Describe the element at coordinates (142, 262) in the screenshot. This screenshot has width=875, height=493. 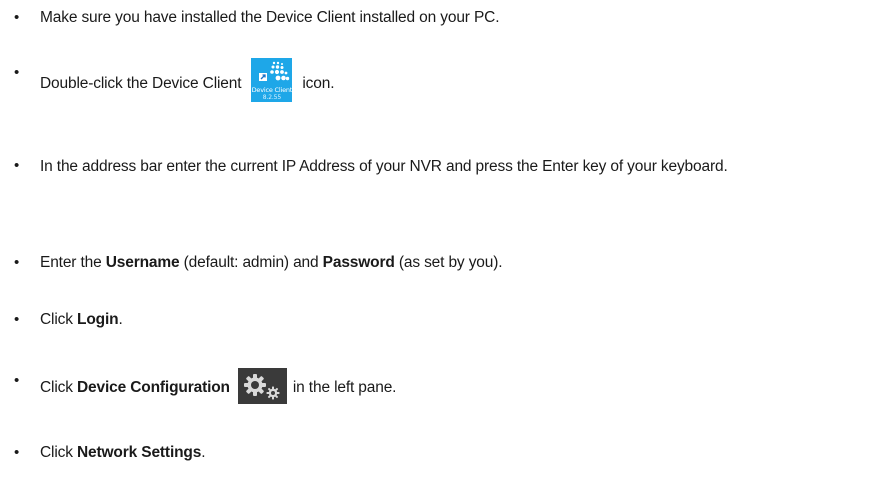
I see `username-term: Username` at that location.